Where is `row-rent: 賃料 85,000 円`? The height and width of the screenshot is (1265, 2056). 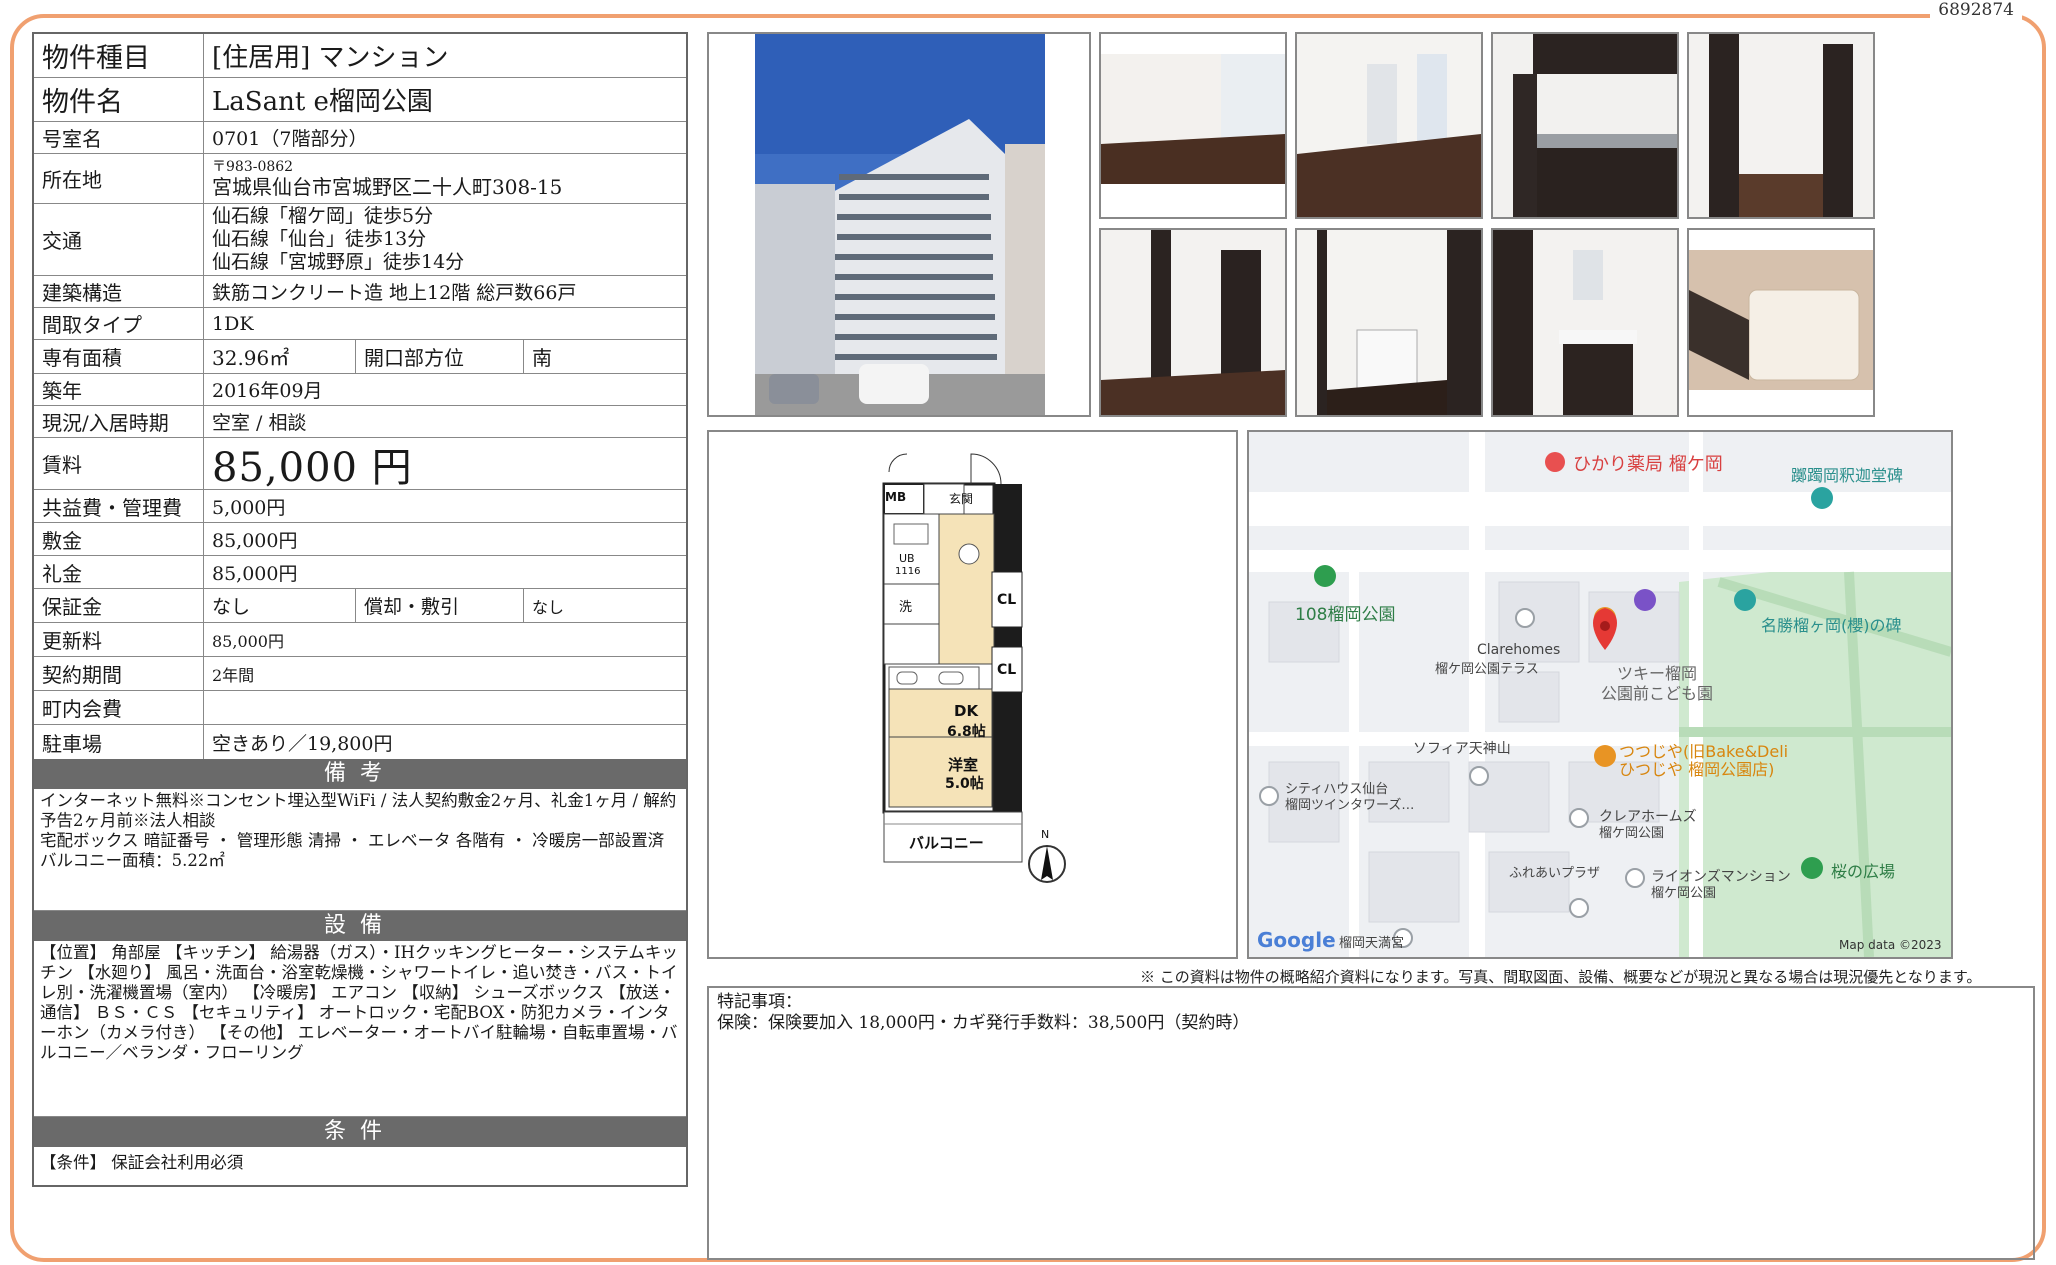
row-rent: 賃料 85,000 円 is located at coordinates (360, 464).